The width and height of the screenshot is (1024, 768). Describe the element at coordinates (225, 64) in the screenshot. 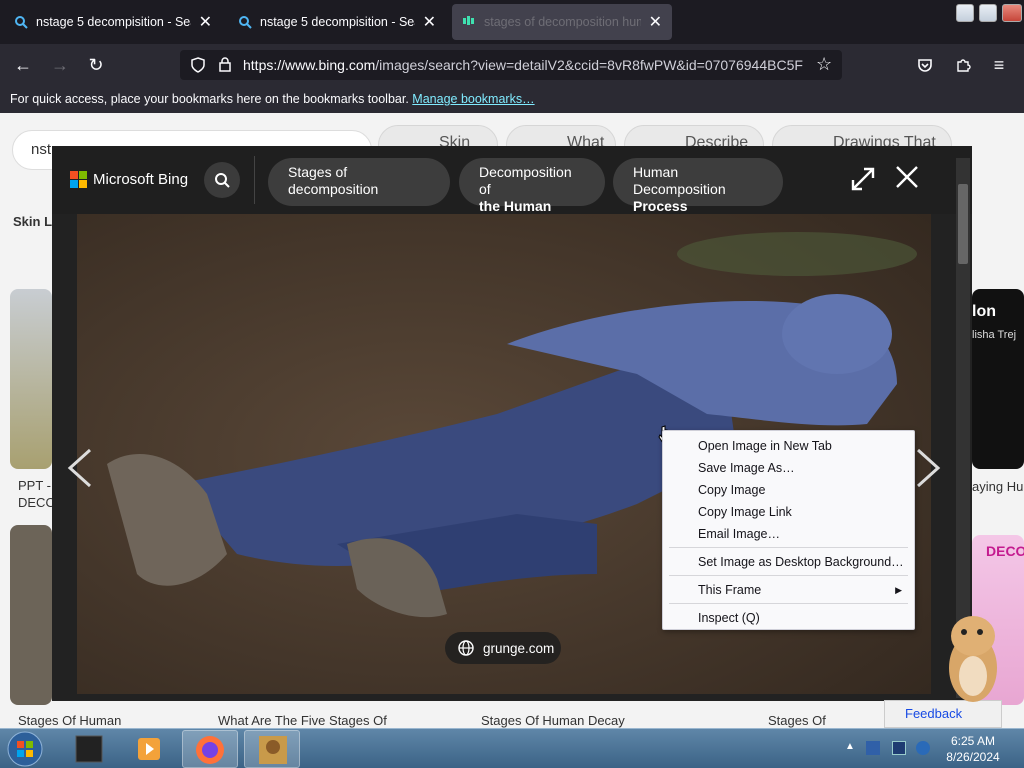

I see `lock-icon` at that location.